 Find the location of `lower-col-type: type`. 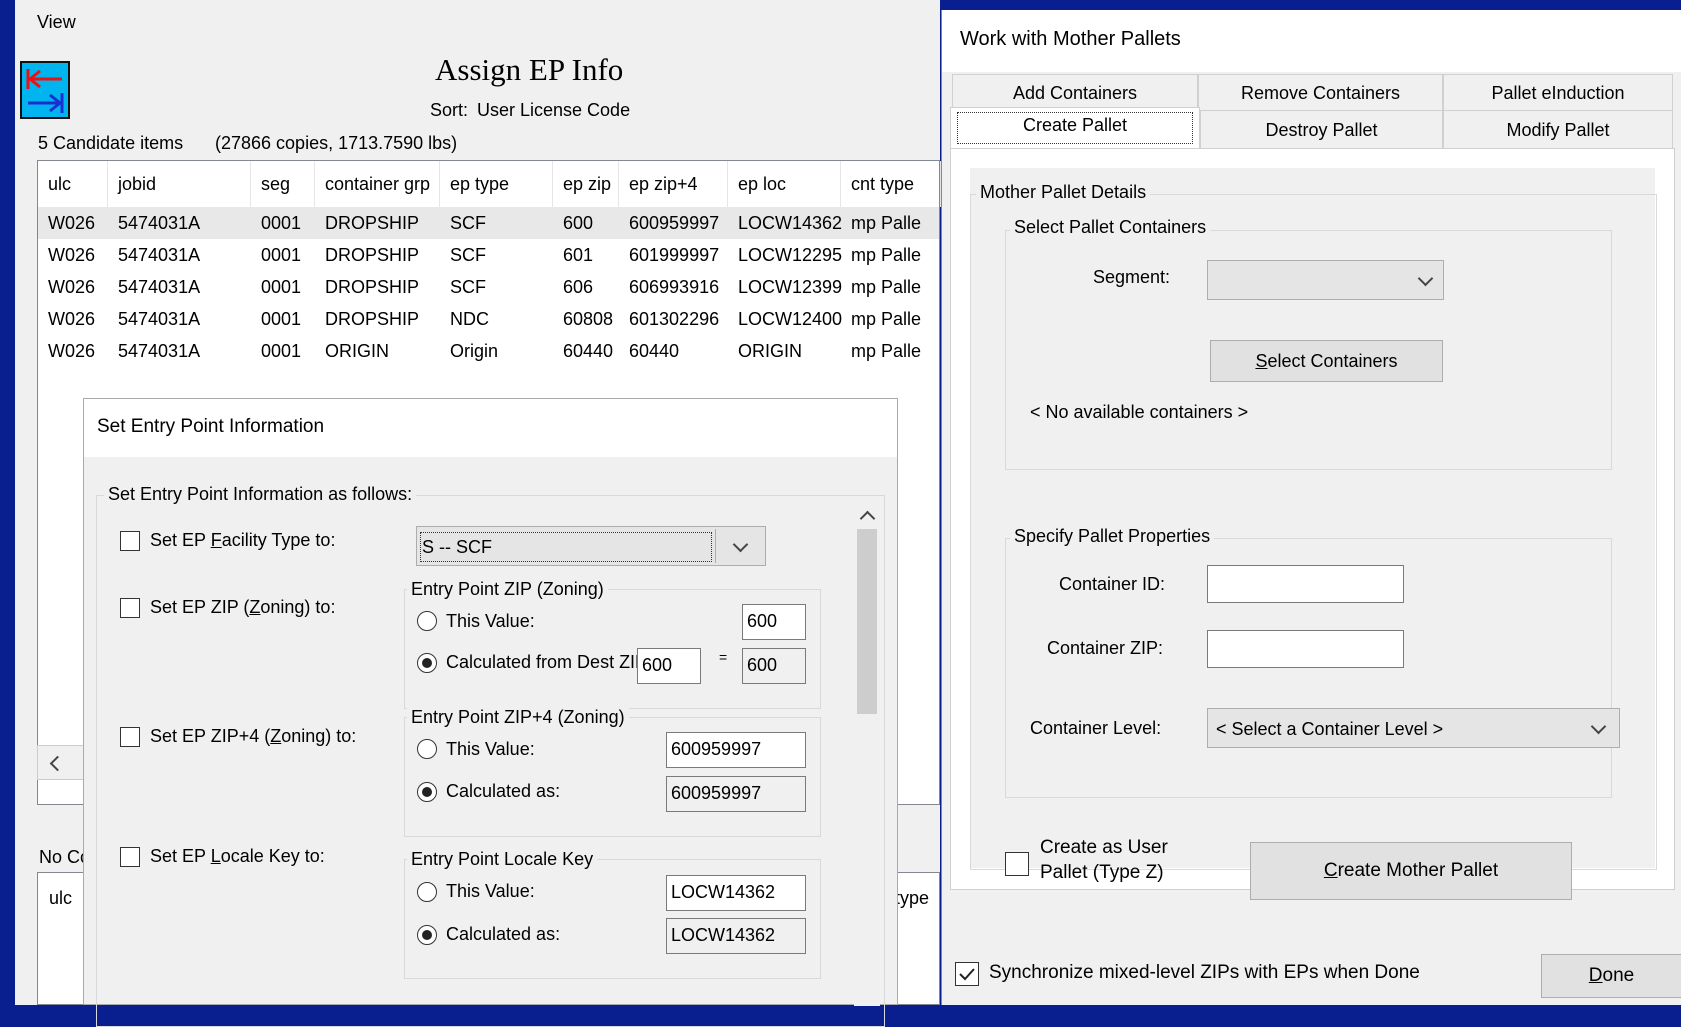

lower-col-type: type is located at coordinates (912, 898).